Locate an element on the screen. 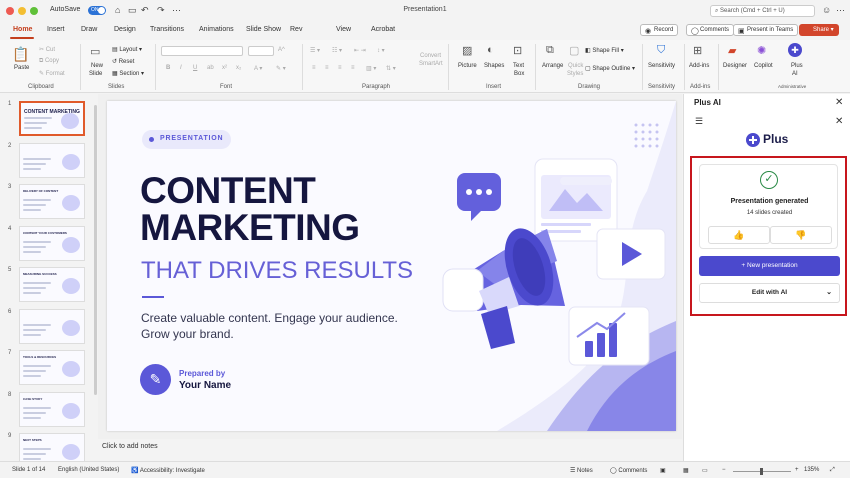 The width and height of the screenshot is (850, 478). paste-button: Paste is located at coordinates (21, 68).